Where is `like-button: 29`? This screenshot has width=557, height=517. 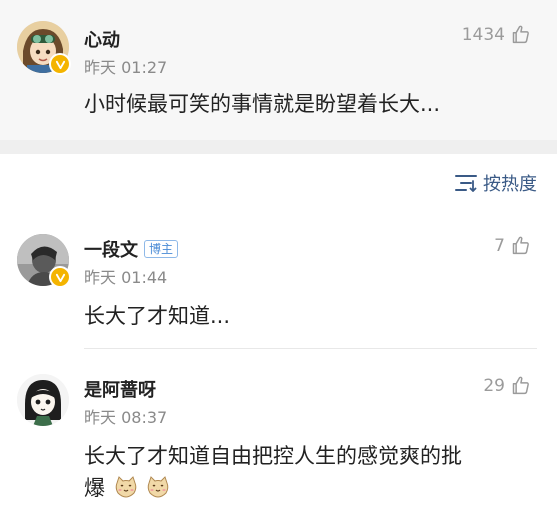 like-button: 29 is located at coordinates (507, 385).